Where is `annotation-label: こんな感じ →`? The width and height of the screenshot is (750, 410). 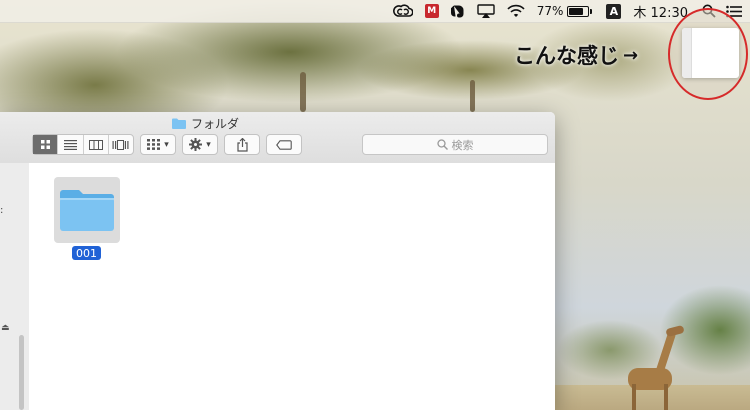 annotation-label: こんな感じ → is located at coordinates (576, 55).